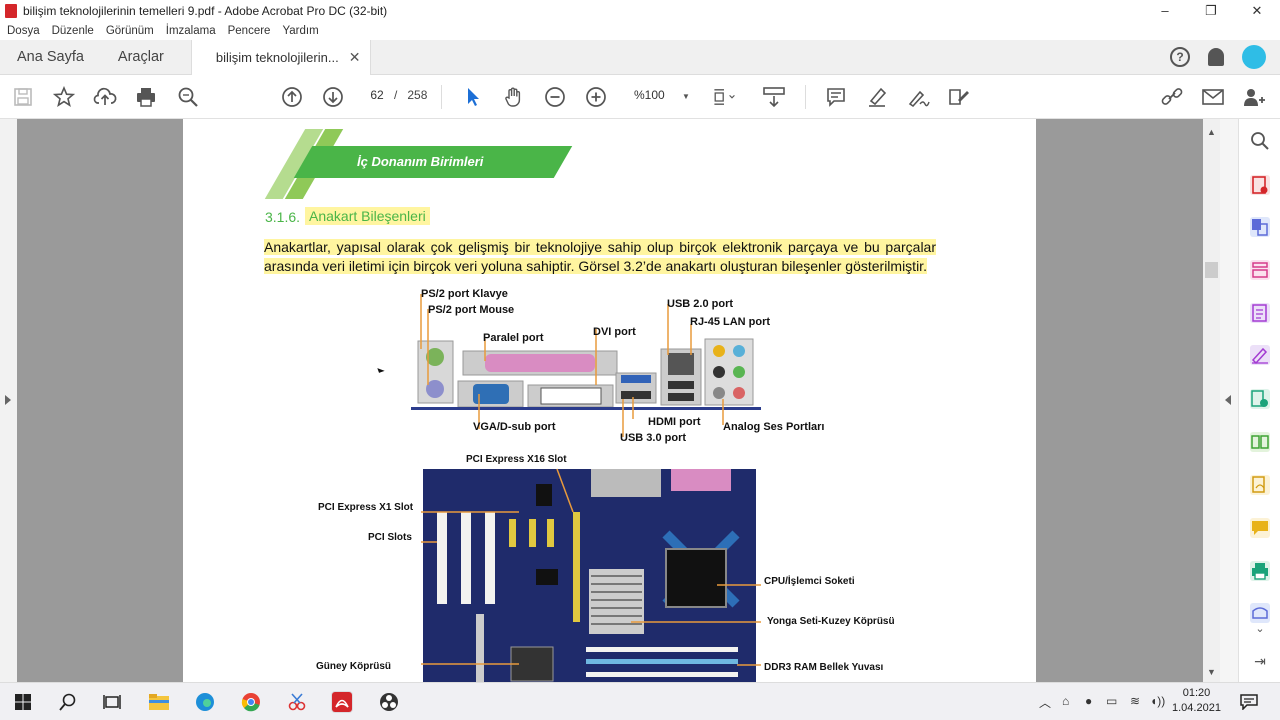 This screenshot has height=720, width=1280. I want to click on label-usb3: USB 3.0 port, so click(653, 438).